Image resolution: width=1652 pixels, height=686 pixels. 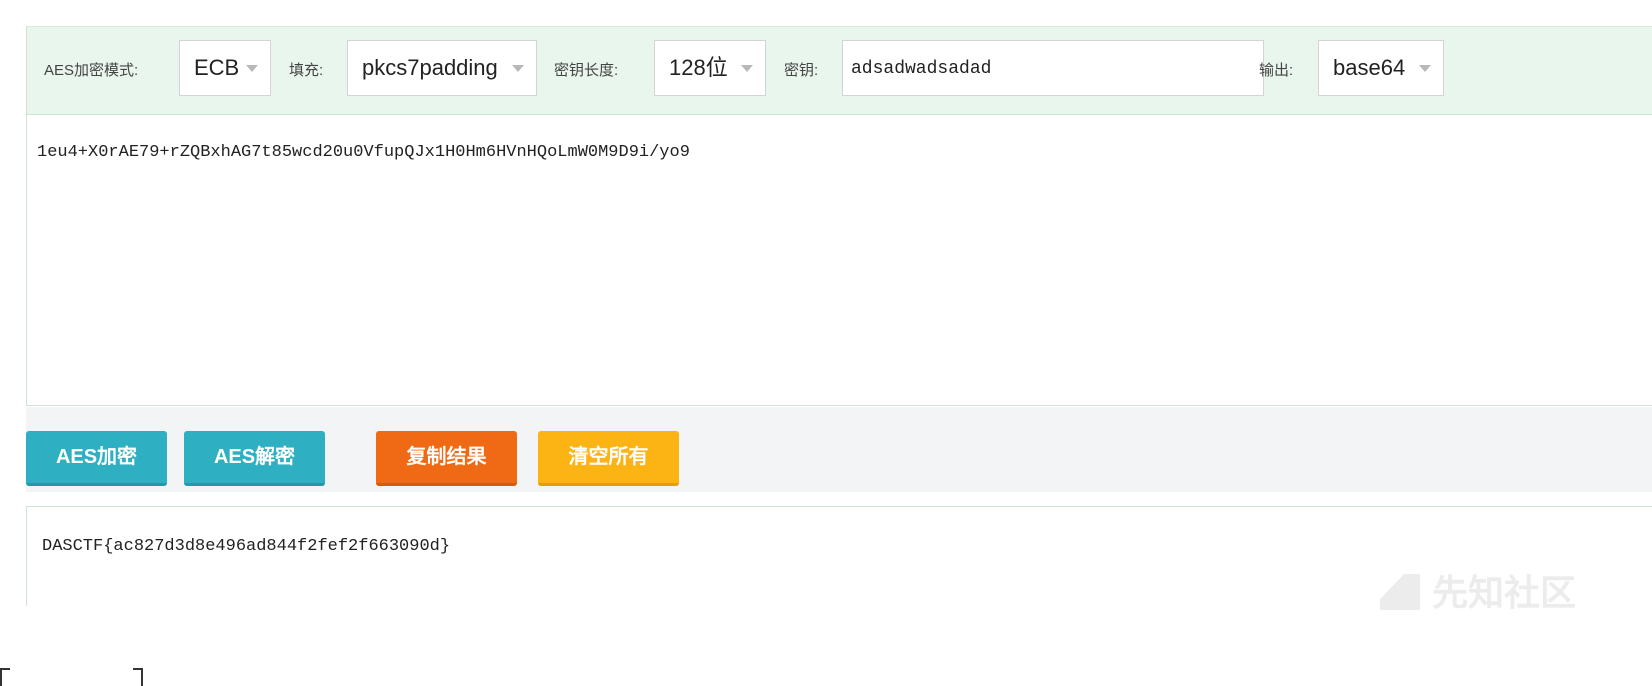 I want to click on output-format-value: base64, so click(x=1369, y=67).